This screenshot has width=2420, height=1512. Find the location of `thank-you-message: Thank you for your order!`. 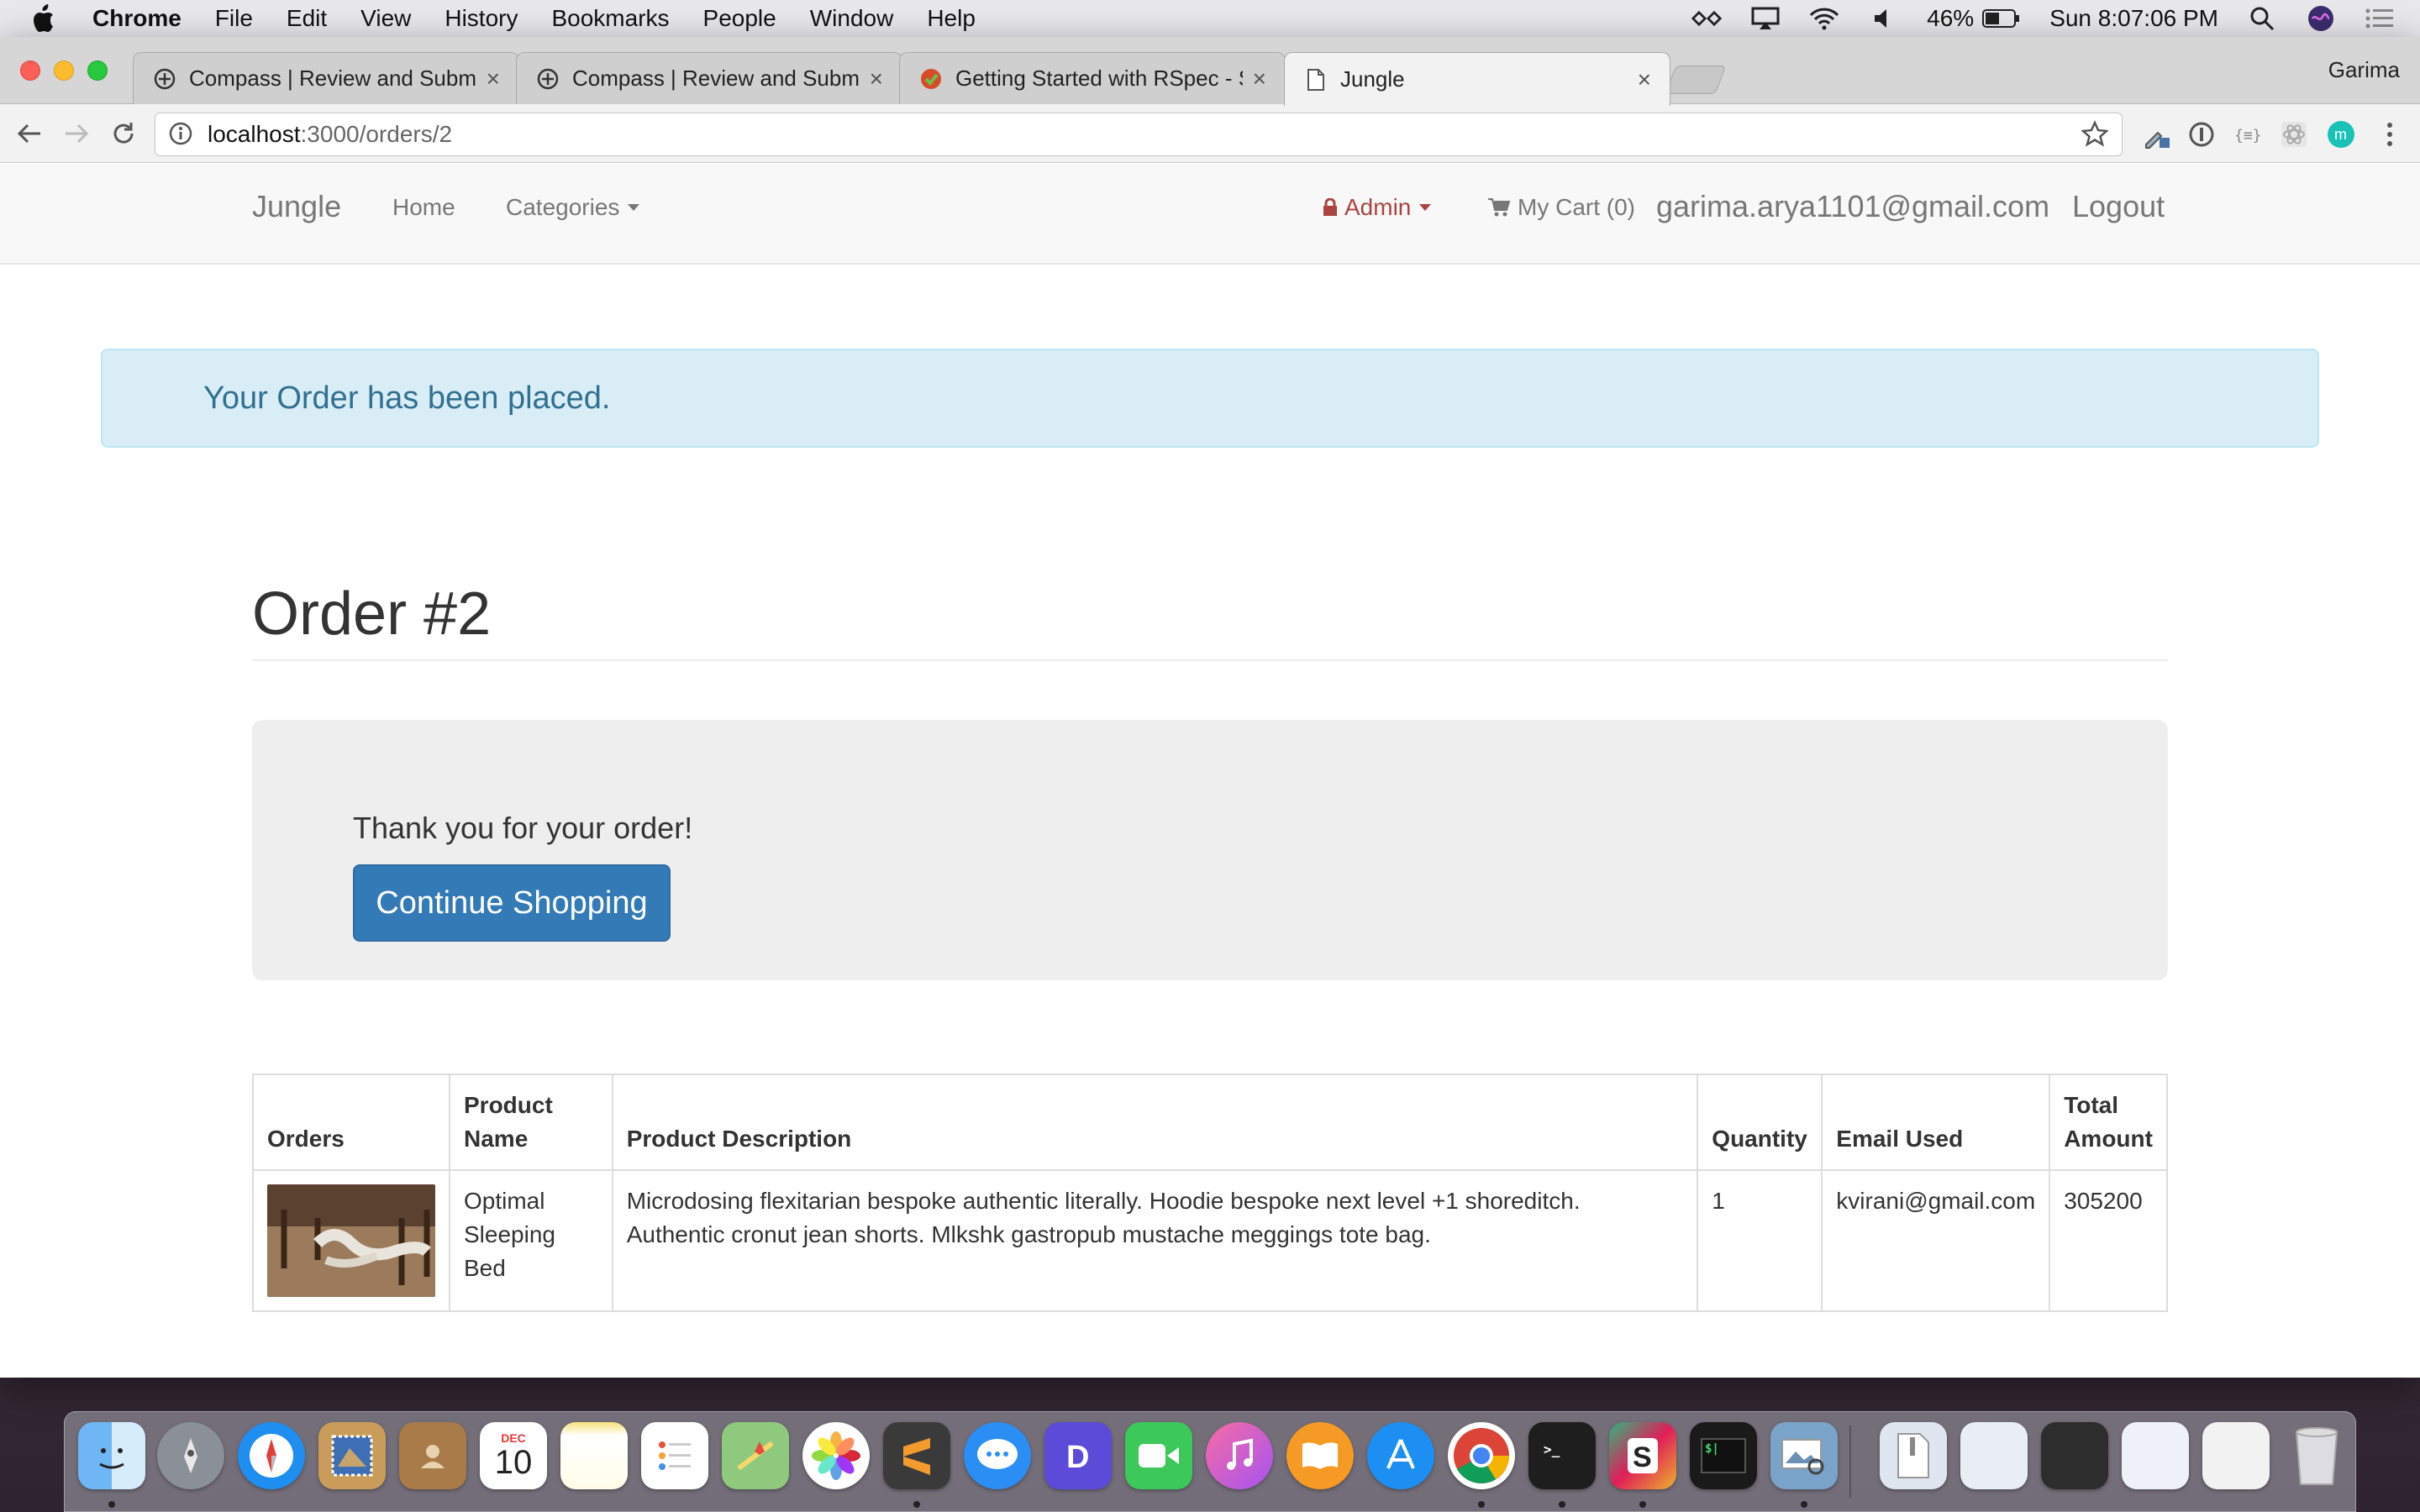

thank-you-message: Thank you for your order! is located at coordinates (523, 828).